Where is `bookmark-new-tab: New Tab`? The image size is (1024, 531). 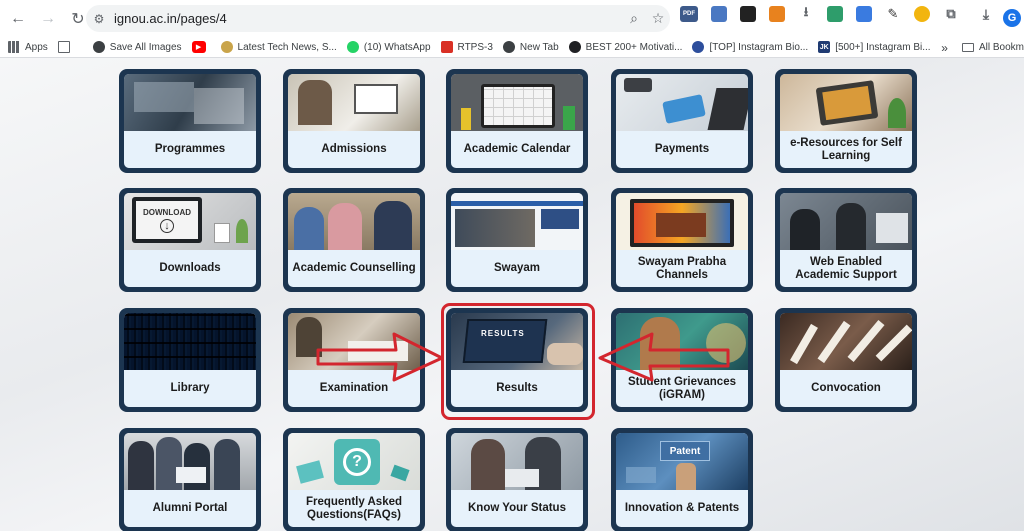 bookmark-new-tab: New Tab is located at coordinates (530, 47).